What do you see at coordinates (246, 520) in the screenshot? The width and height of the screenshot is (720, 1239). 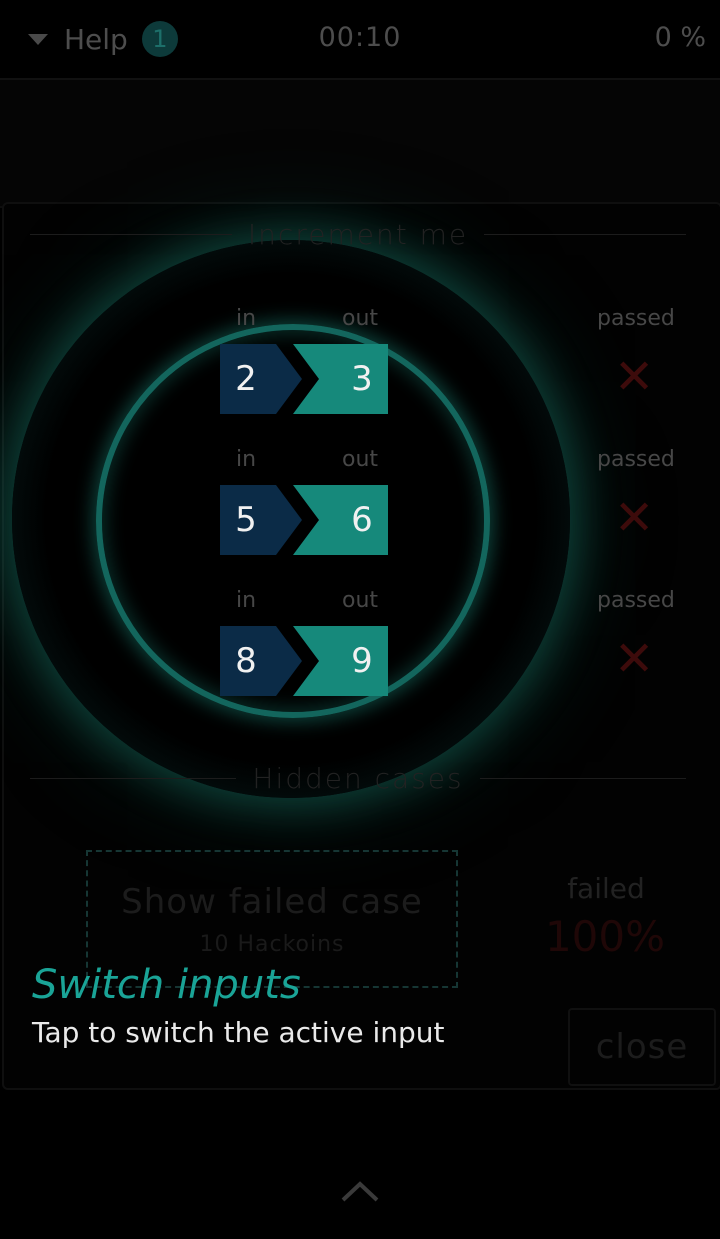 I see `input-value: 5` at bounding box center [246, 520].